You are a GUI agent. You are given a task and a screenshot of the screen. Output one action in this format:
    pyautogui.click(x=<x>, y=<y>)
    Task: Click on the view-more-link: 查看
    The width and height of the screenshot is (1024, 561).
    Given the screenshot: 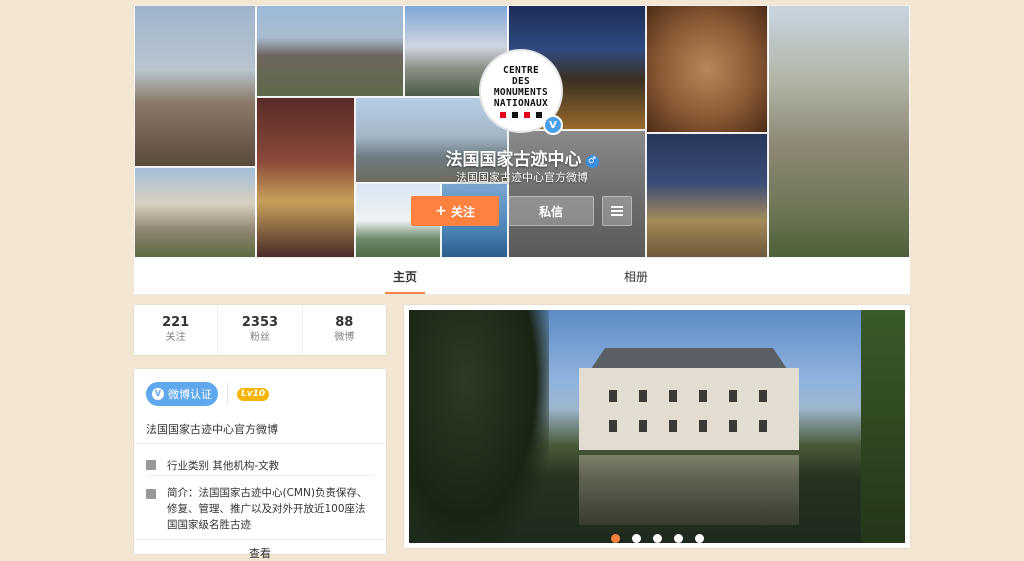 What is the action you would take?
    pyautogui.click(x=260, y=553)
    